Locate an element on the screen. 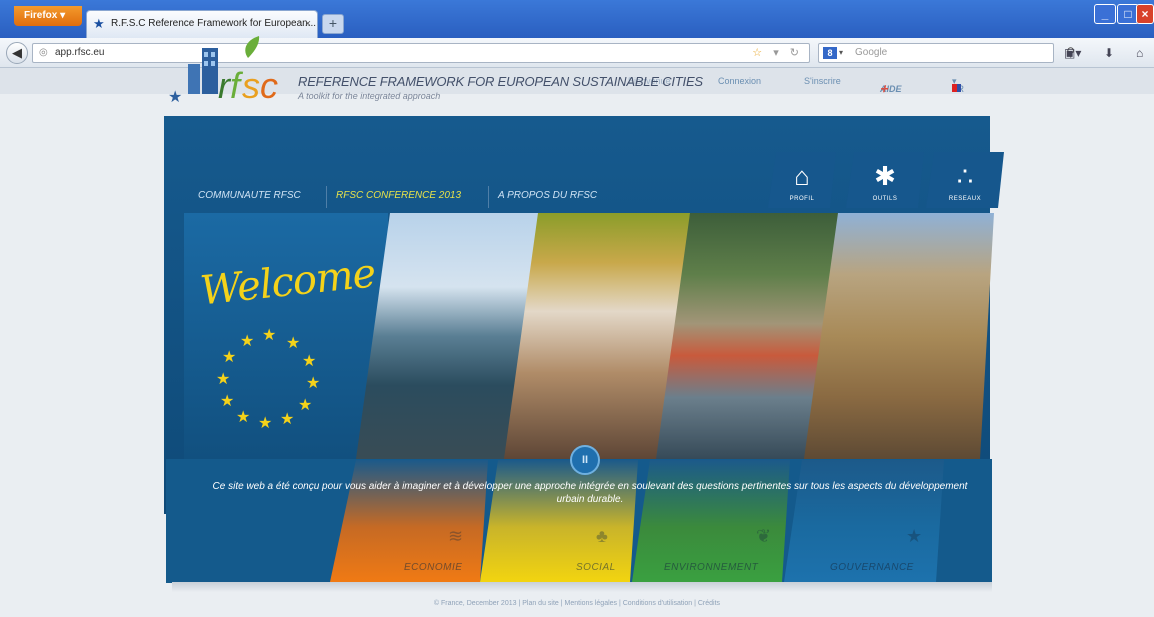 The image size is (1154, 617). category-economie-label: ECONOMIE is located at coordinates (433, 567).